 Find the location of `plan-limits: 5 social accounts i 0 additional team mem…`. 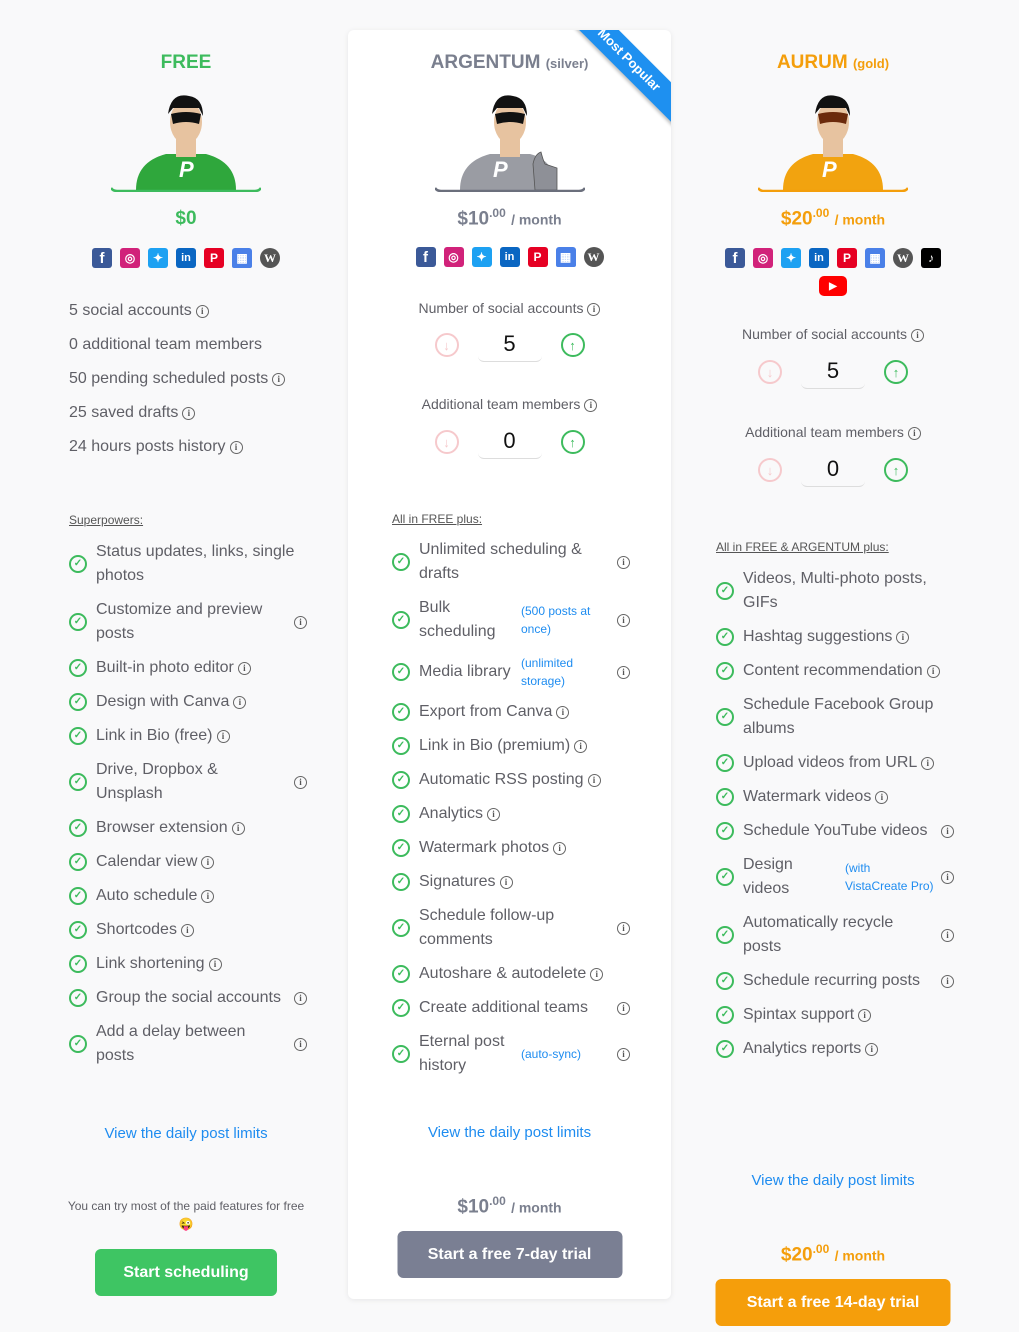

plan-limits: 5 social accounts i 0 additional team mem… is located at coordinates (177, 385).